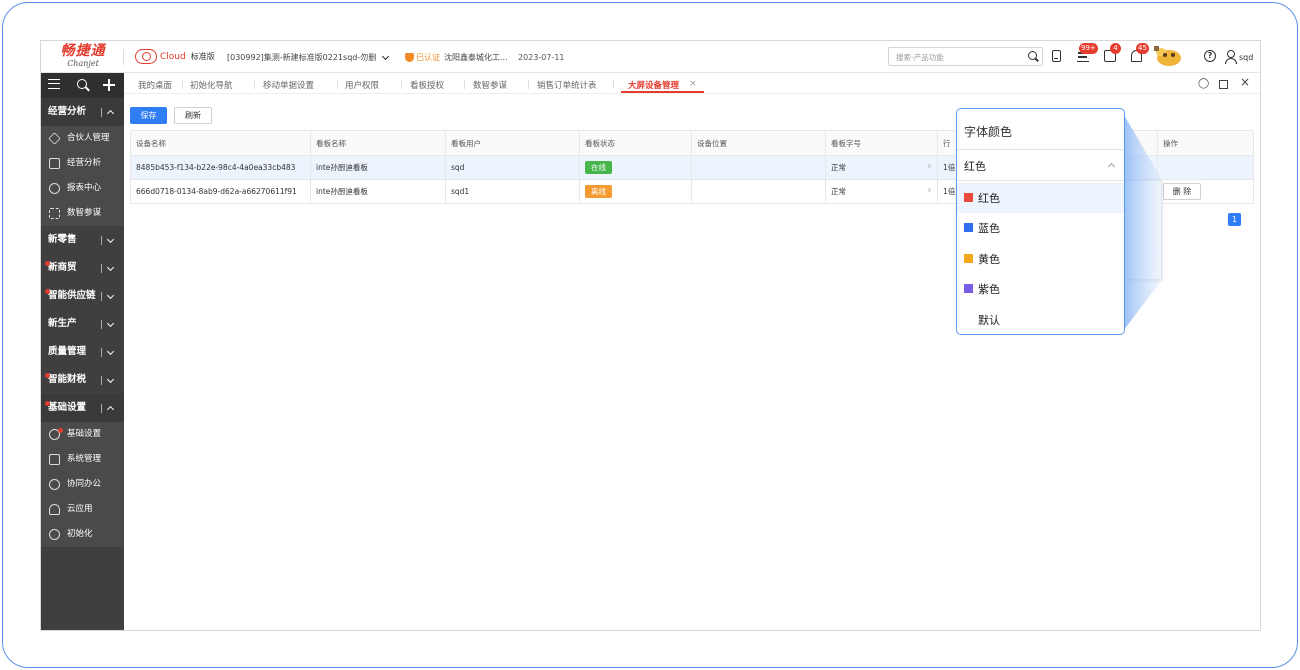 The image size is (1300, 670). I want to click on tab-desktop: 我的桌面, so click(155, 85).